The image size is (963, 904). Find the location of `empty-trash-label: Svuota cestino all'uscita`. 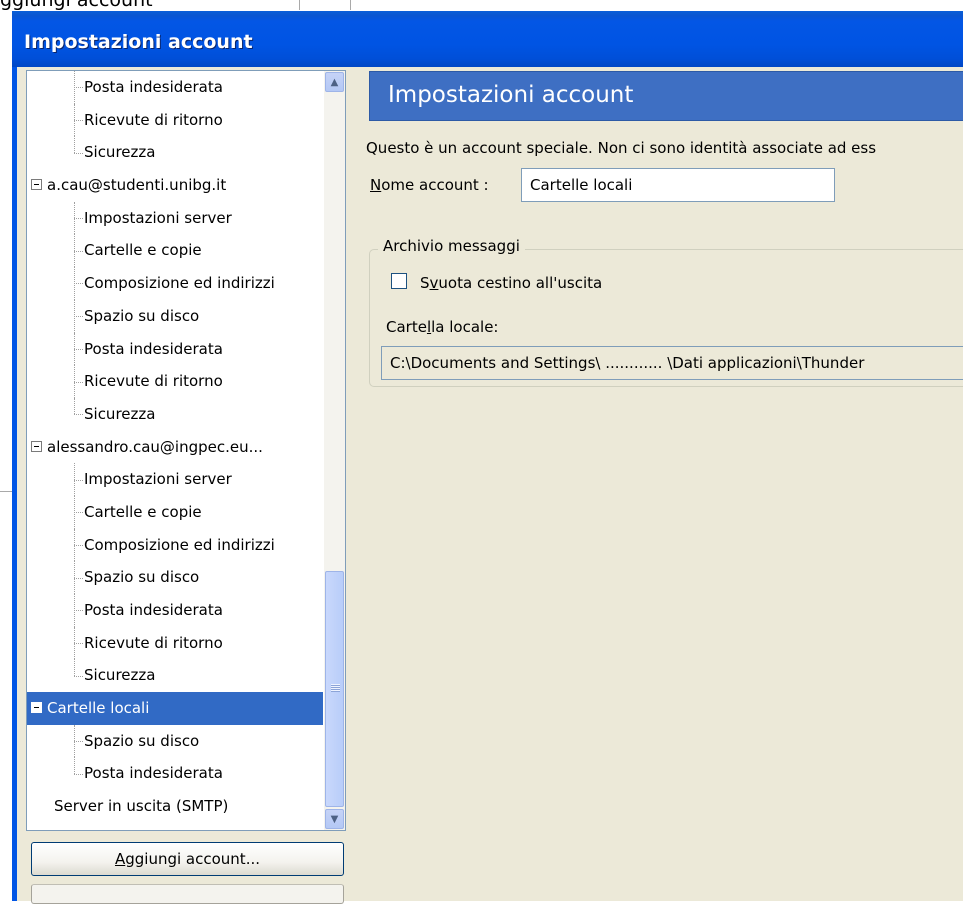

empty-trash-label: Svuota cestino all'uscita is located at coordinates (511, 283).